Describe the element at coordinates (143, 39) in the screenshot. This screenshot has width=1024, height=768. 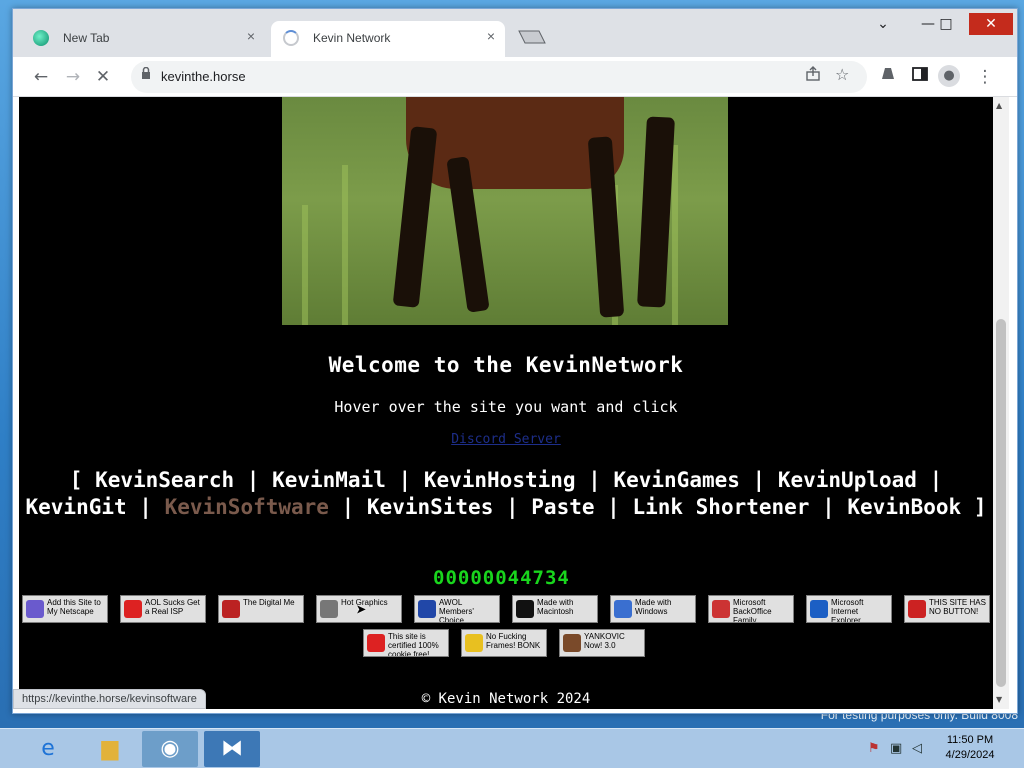
I see `tab-new-tab: New Tab ×` at that location.